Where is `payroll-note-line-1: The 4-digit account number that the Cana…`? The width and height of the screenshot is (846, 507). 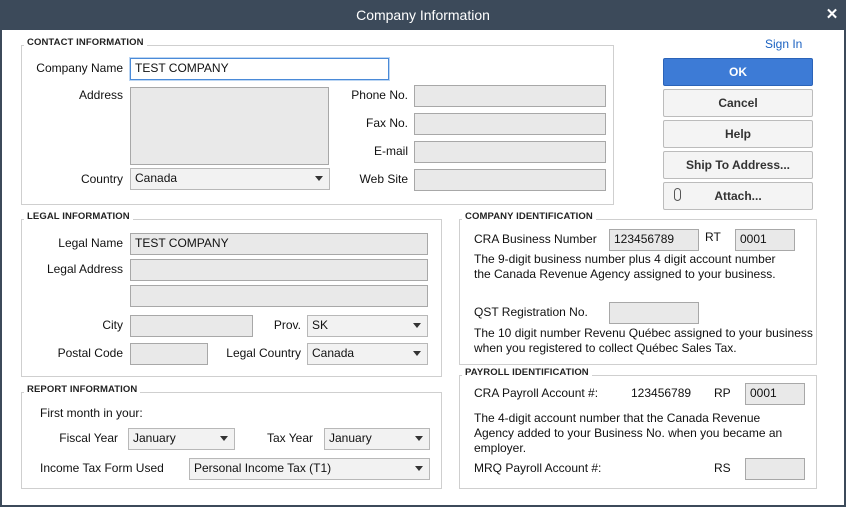 payroll-note-line-1: The 4-digit account number that the Cana… is located at coordinates (617, 418).